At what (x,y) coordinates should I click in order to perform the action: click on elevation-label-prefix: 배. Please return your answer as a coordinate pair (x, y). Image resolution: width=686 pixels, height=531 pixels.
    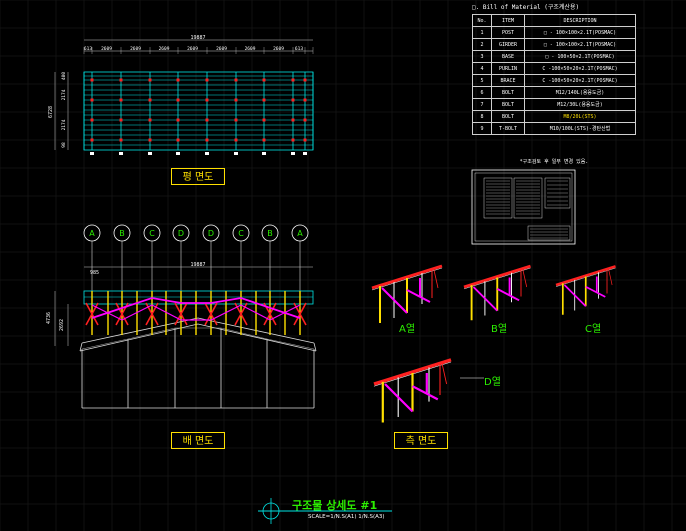
    Looking at the image, I should click on (187, 441).